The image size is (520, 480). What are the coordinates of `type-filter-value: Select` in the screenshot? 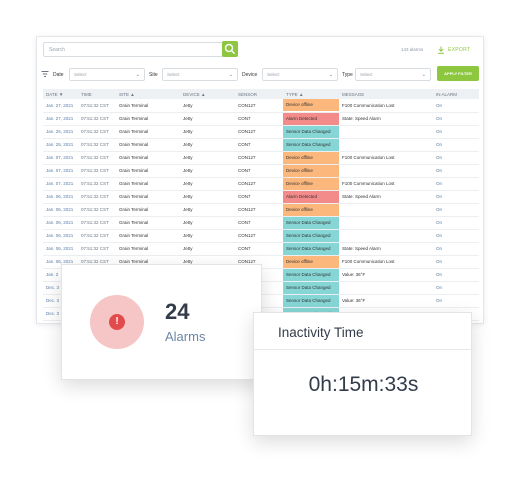 It's located at (366, 74).